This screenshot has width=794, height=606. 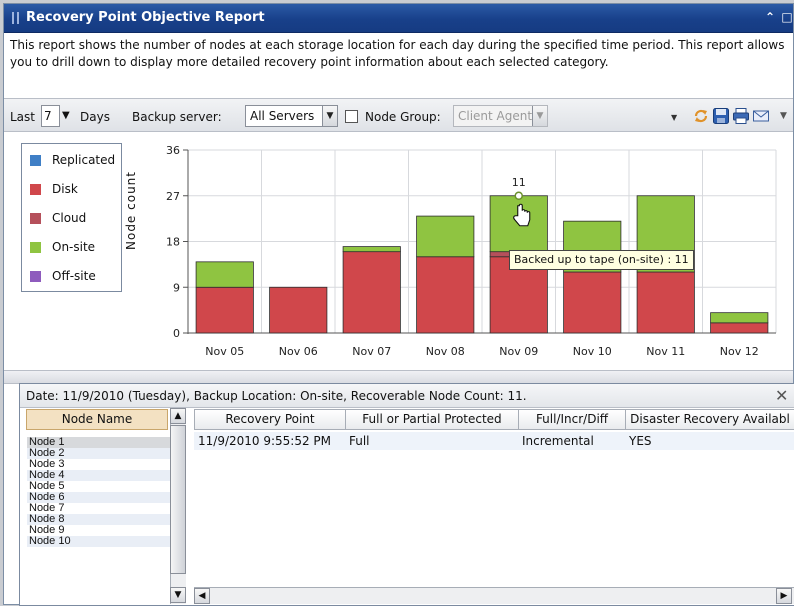 I want to click on selected-point-marker, so click(x=518, y=195).